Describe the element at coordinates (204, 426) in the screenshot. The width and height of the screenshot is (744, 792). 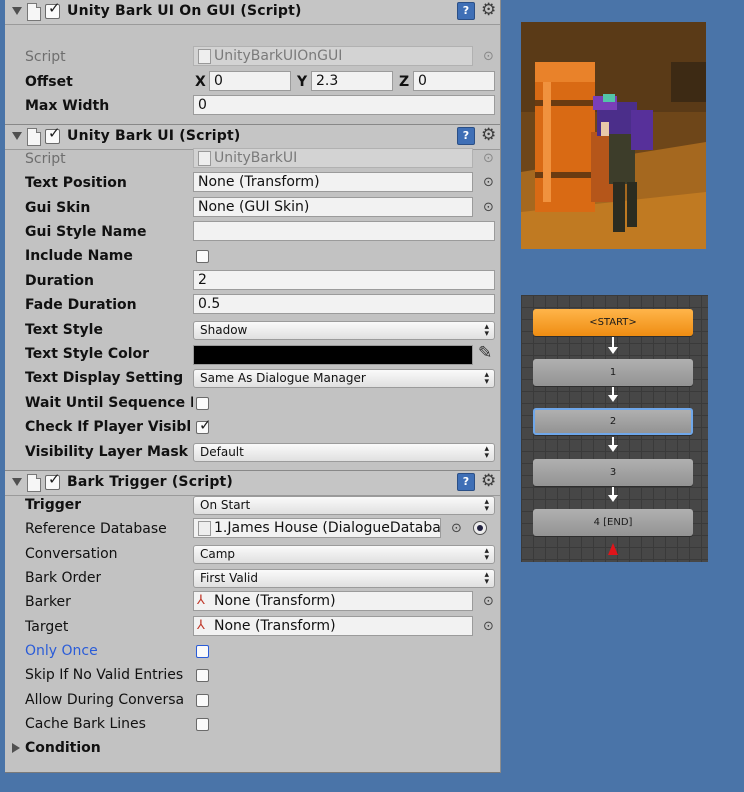
I see `check-player-visible-checkbox: ✓` at that location.